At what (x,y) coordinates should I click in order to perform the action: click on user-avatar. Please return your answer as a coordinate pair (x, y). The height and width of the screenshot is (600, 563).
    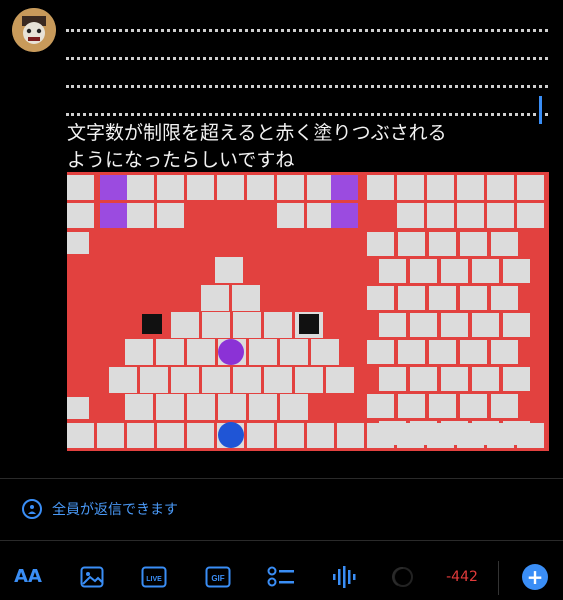
    Looking at the image, I should click on (34, 30).